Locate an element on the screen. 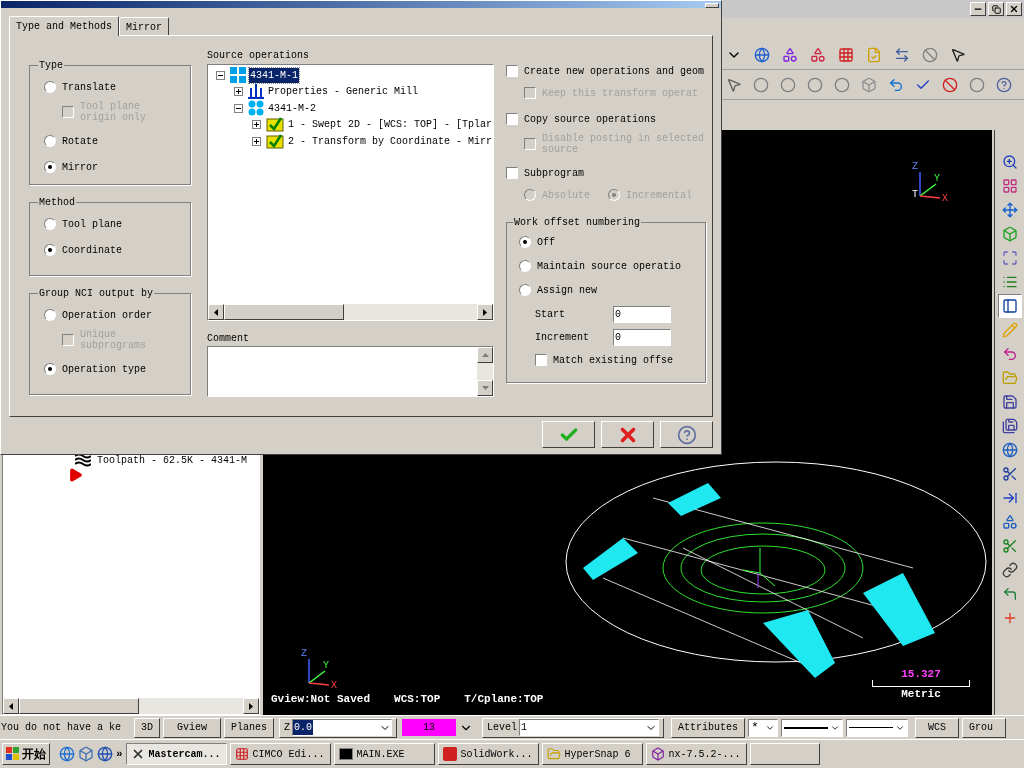 Image resolution: width=1024 pixels, height=768 pixels. scale-bar-icon is located at coordinates (921, 683).